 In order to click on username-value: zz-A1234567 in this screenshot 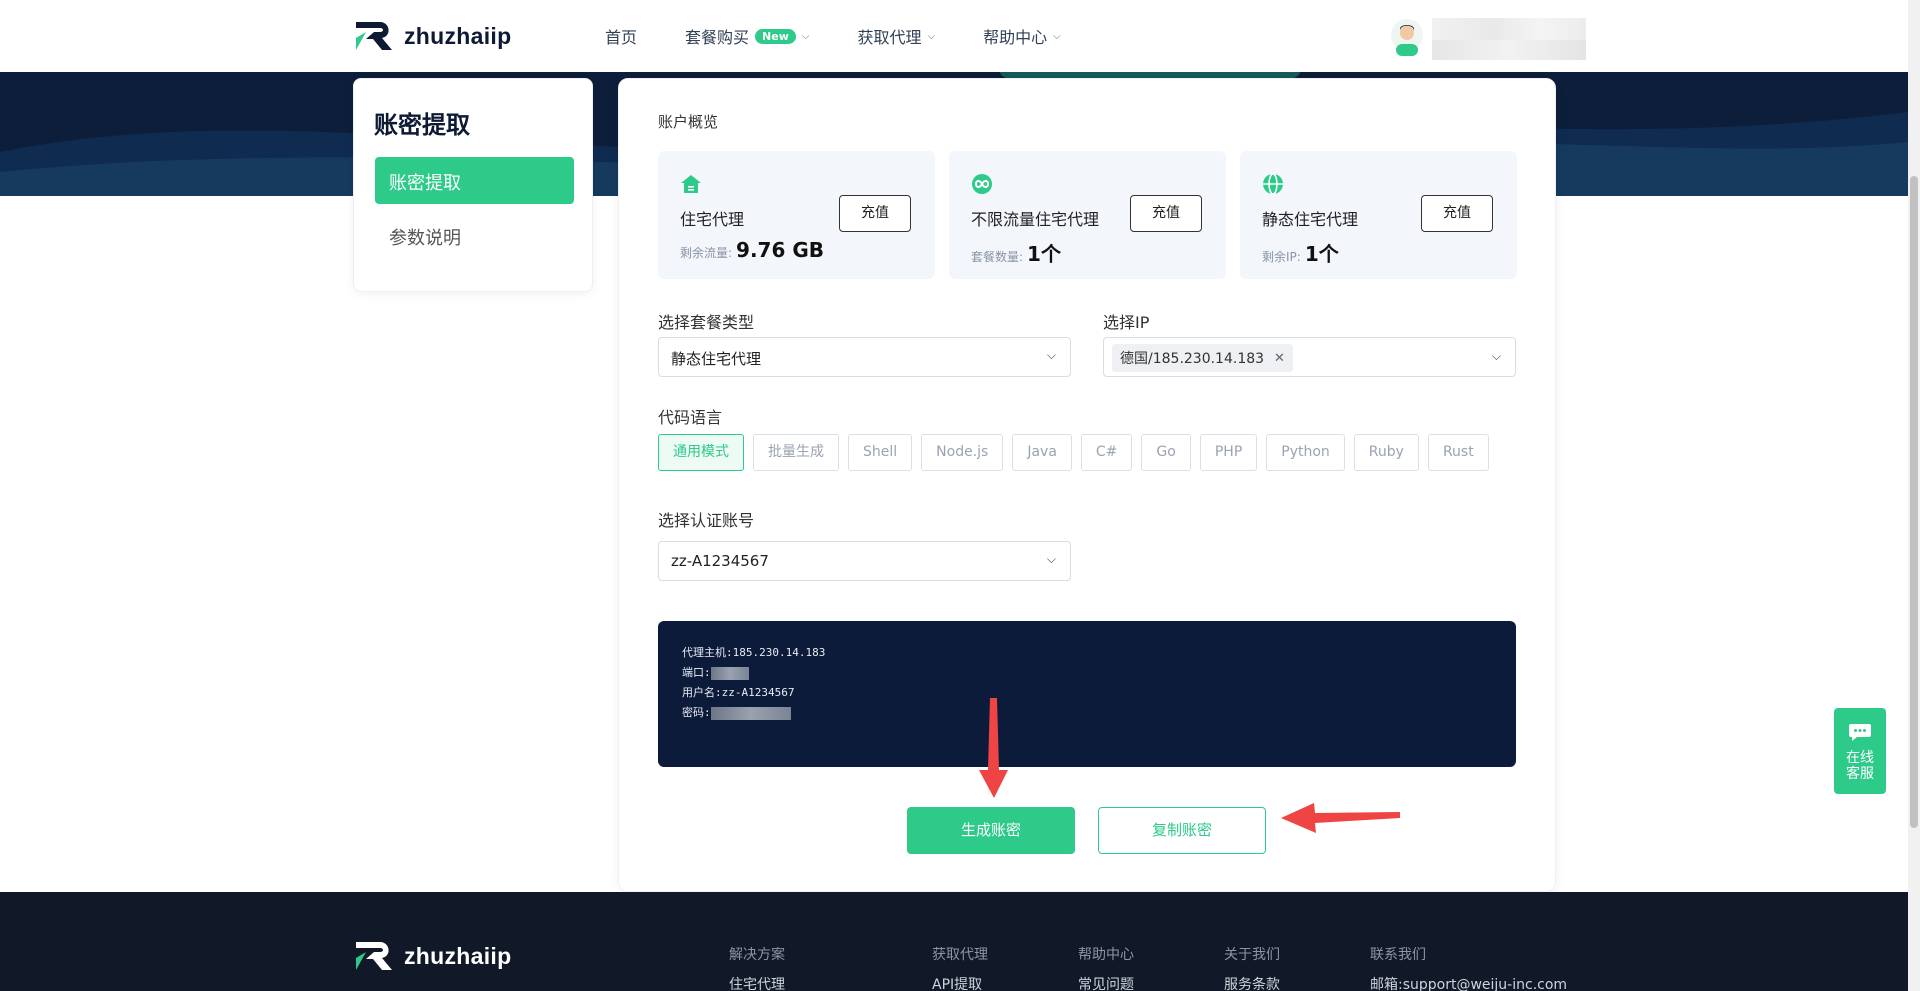, I will do `click(758, 692)`.